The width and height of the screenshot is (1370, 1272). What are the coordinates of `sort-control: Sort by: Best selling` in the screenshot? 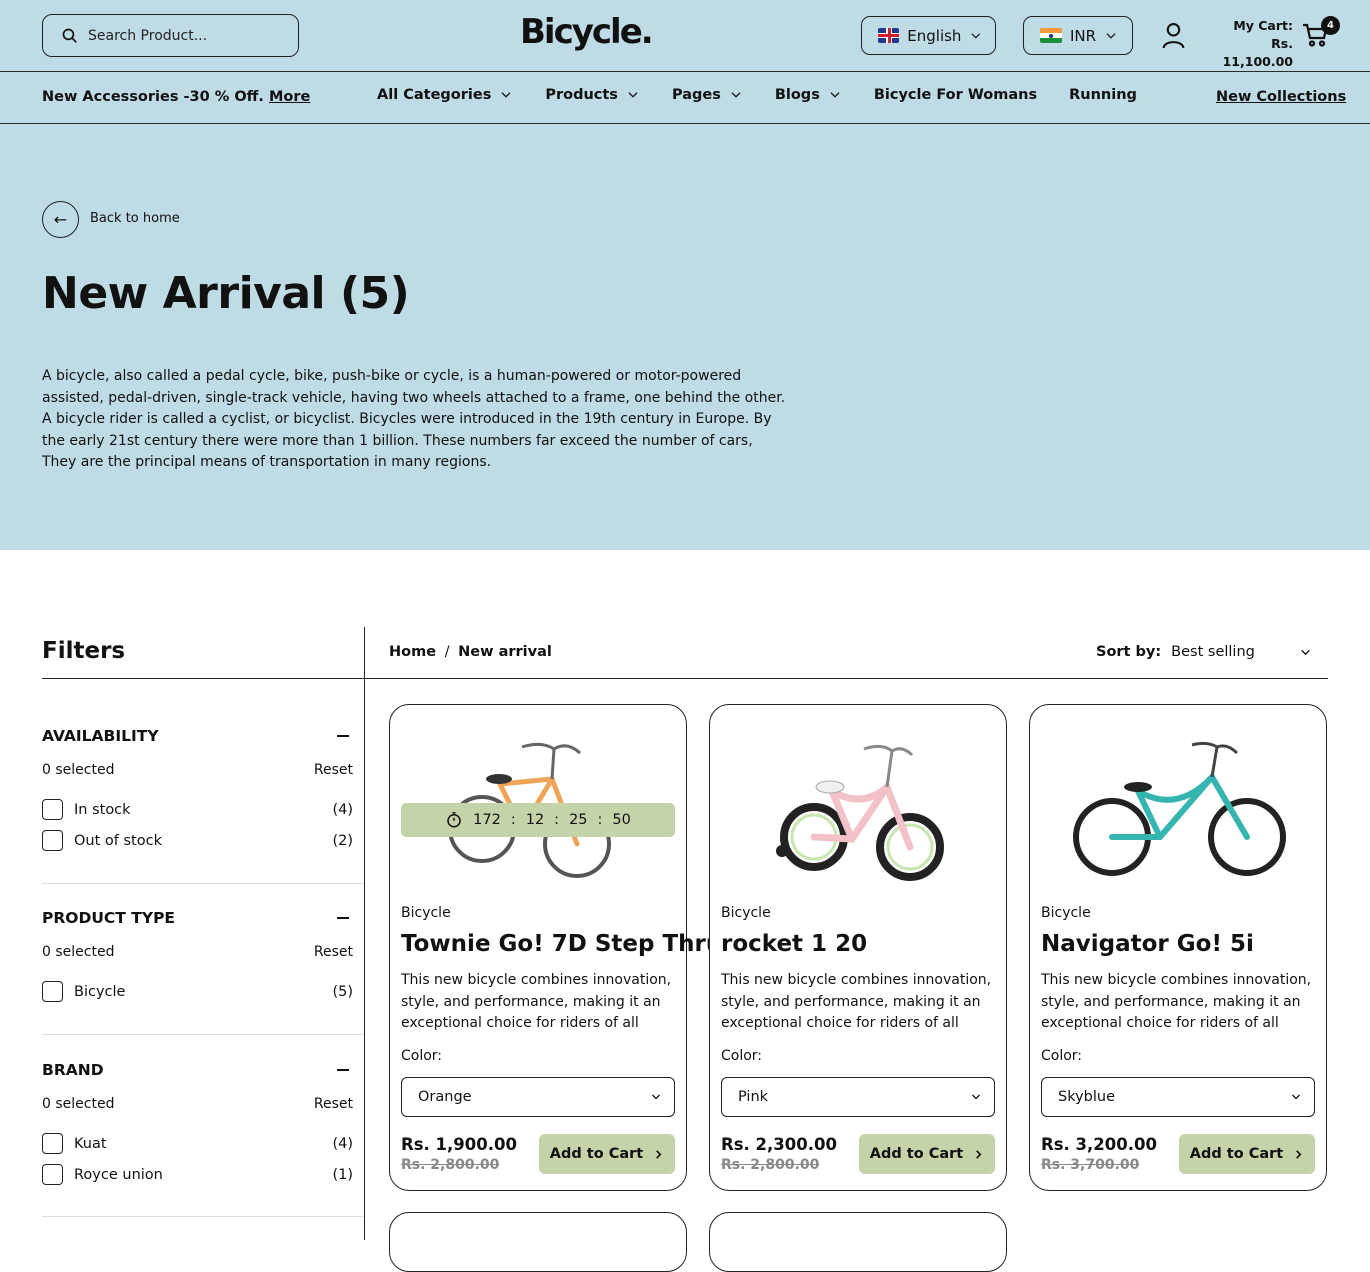 It's located at (1175, 652).